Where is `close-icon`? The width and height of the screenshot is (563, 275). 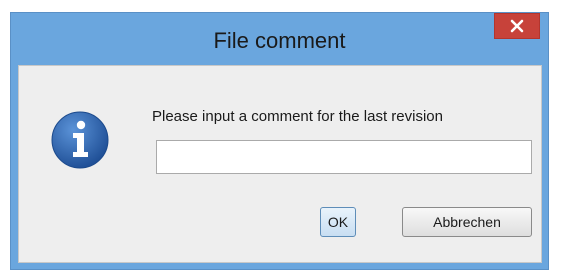
close-icon is located at coordinates (517, 26).